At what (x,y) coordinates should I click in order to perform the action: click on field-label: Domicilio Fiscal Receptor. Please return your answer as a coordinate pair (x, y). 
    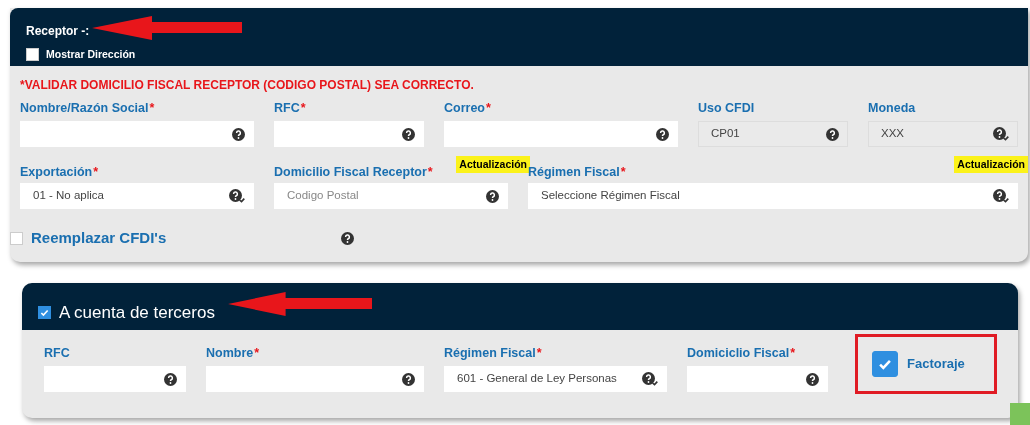
    Looking at the image, I should click on (350, 172).